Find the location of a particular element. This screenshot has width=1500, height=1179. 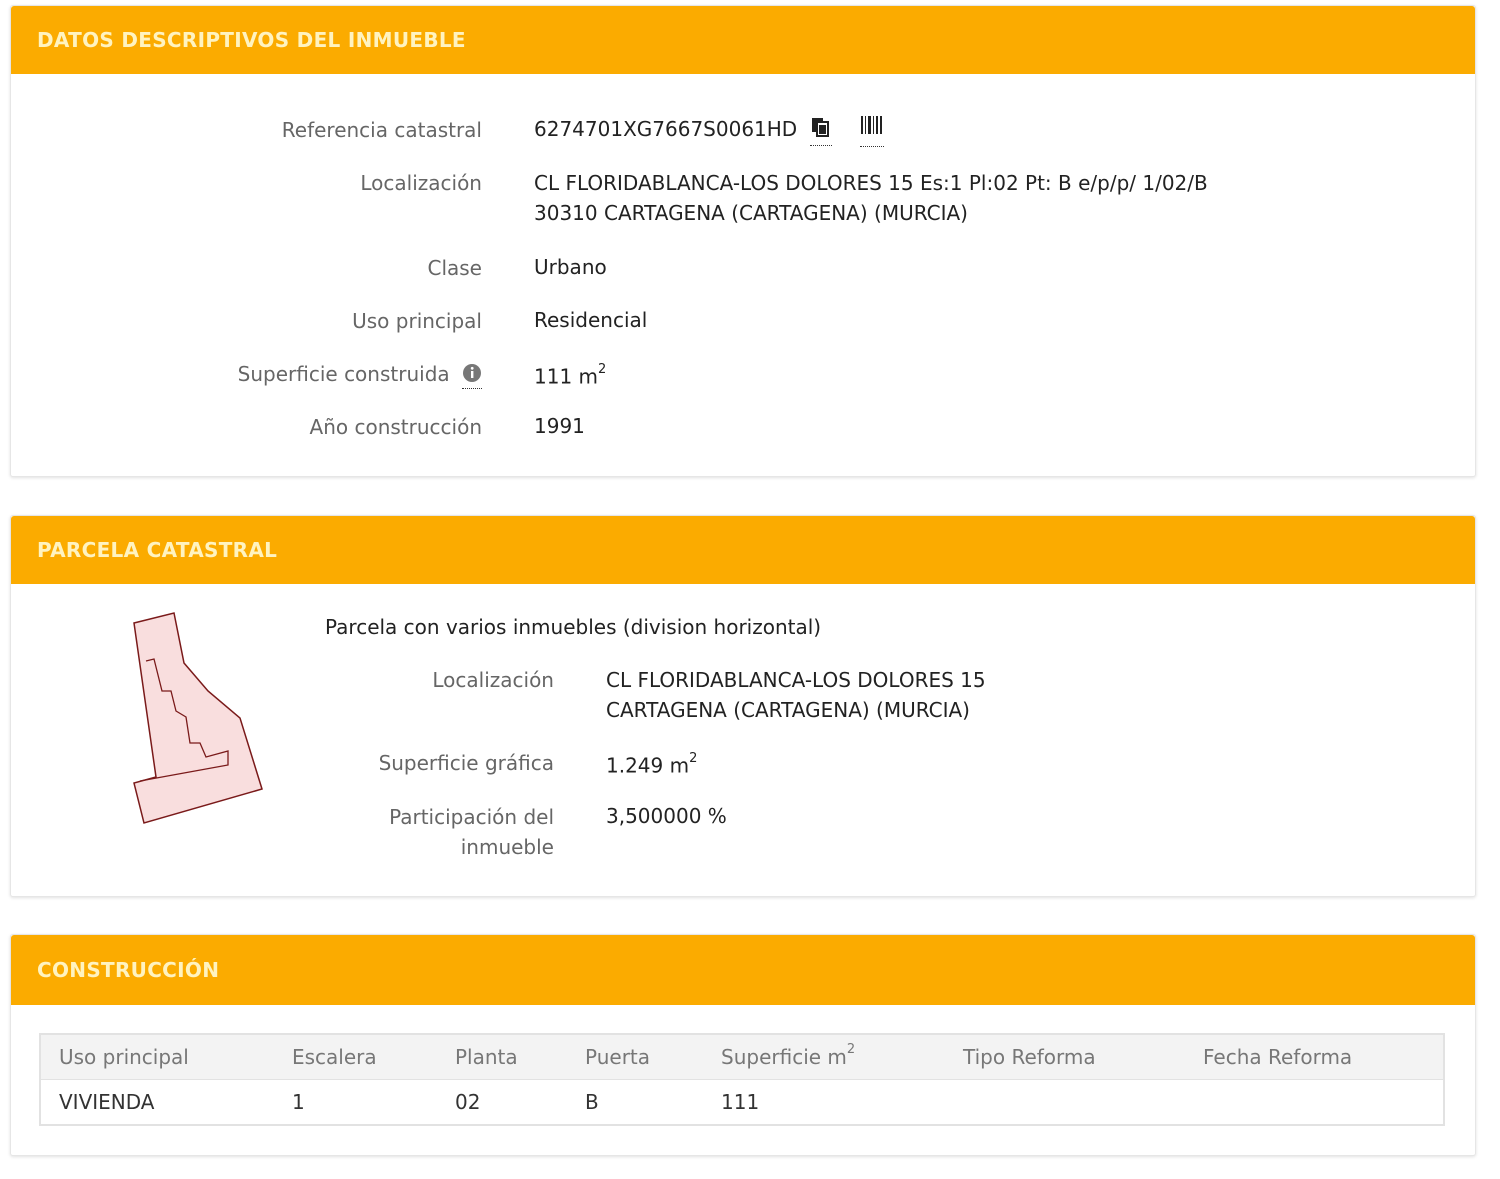

col-header-fecha-reforma: Fecha Reforma is located at coordinates (1314, 1057).